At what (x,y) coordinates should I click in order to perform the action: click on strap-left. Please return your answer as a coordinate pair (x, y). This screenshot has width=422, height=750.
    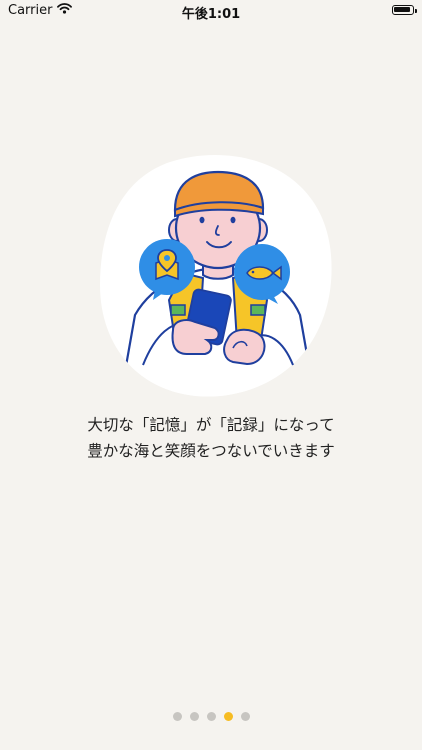
    Looking at the image, I should click on (178, 310).